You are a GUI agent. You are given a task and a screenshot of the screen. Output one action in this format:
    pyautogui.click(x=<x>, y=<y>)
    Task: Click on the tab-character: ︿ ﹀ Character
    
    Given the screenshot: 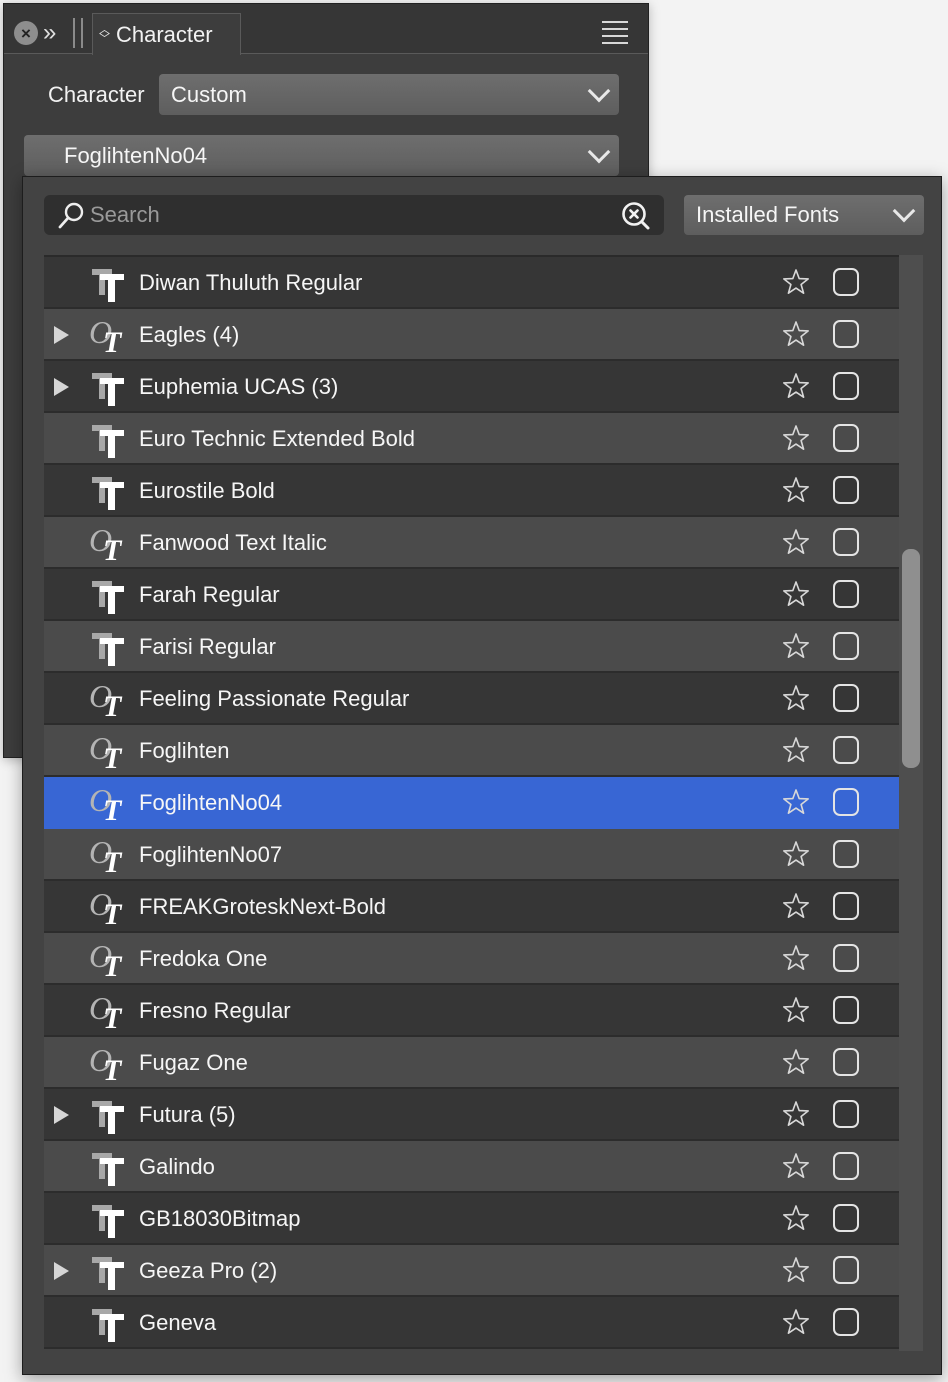 What is the action you would take?
    pyautogui.click(x=166, y=34)
    